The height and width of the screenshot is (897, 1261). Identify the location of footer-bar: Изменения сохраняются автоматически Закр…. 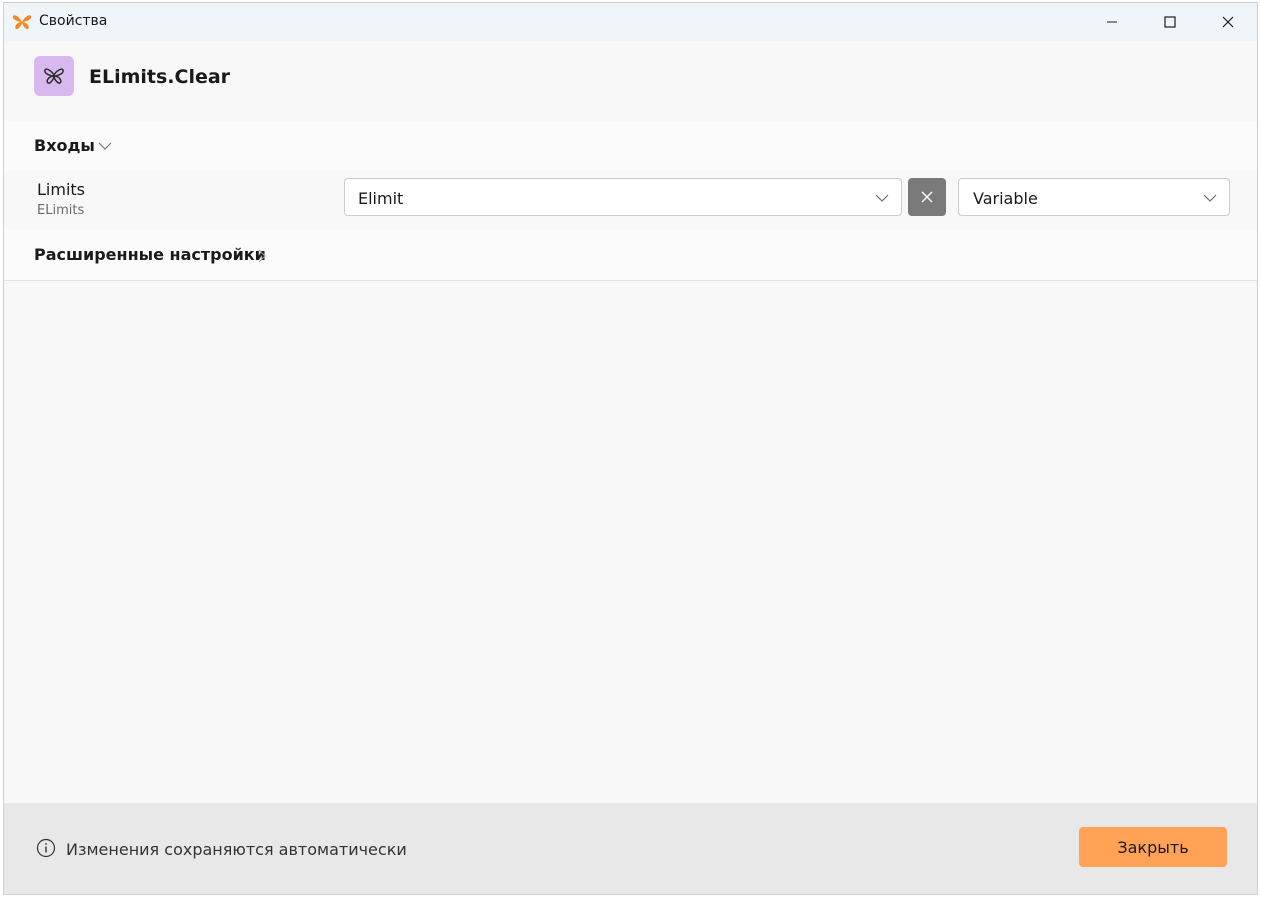
(630, 848).